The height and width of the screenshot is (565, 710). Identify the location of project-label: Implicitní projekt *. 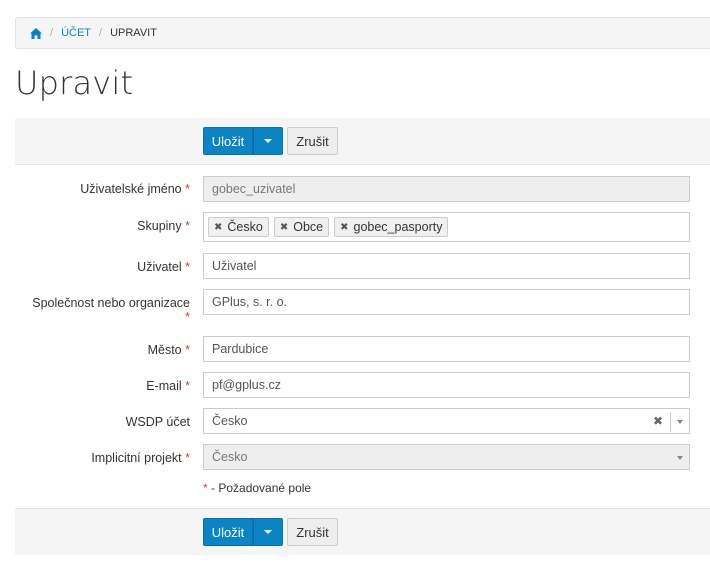
(140, 458).